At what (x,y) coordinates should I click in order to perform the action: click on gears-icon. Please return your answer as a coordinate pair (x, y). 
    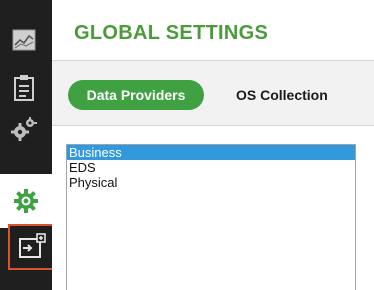
    Looking at the image, I should click on (24, 130).